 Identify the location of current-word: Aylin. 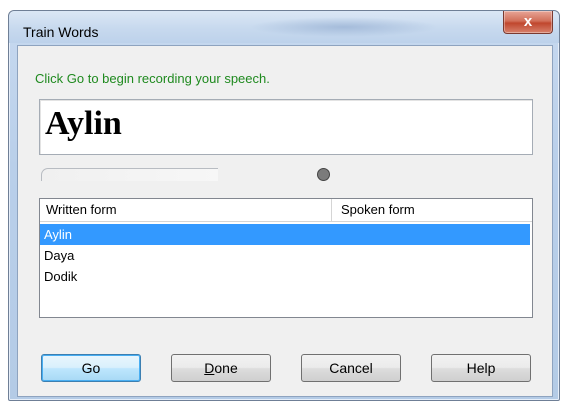
(83, 123).